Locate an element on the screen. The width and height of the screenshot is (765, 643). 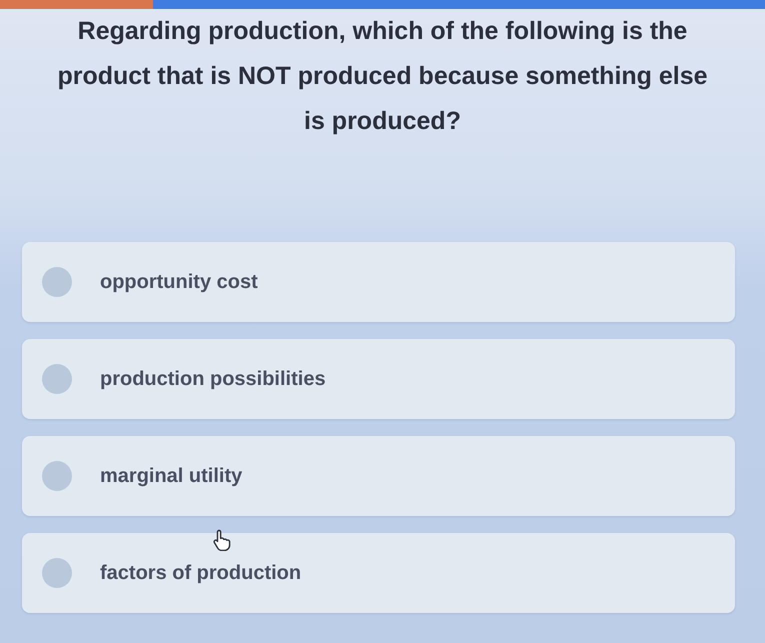
answer-option: production possibilities is located at coordinates (378, 379).